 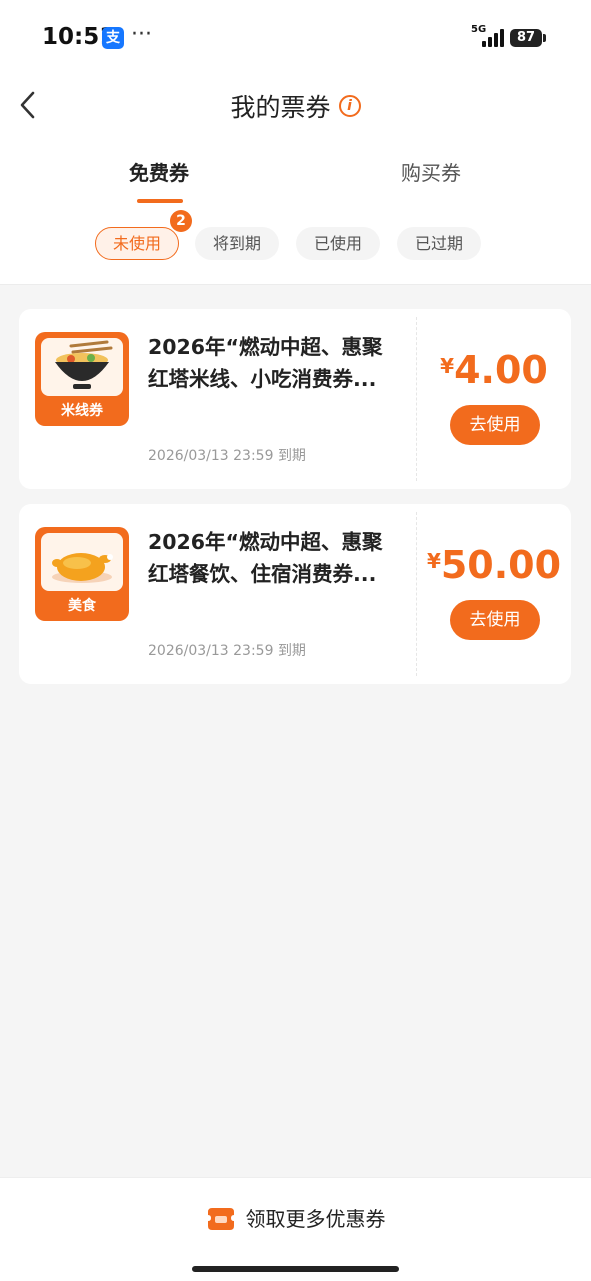 I want to click on tab-purchased-coupons: 购买券, so click(x=431, y=171).